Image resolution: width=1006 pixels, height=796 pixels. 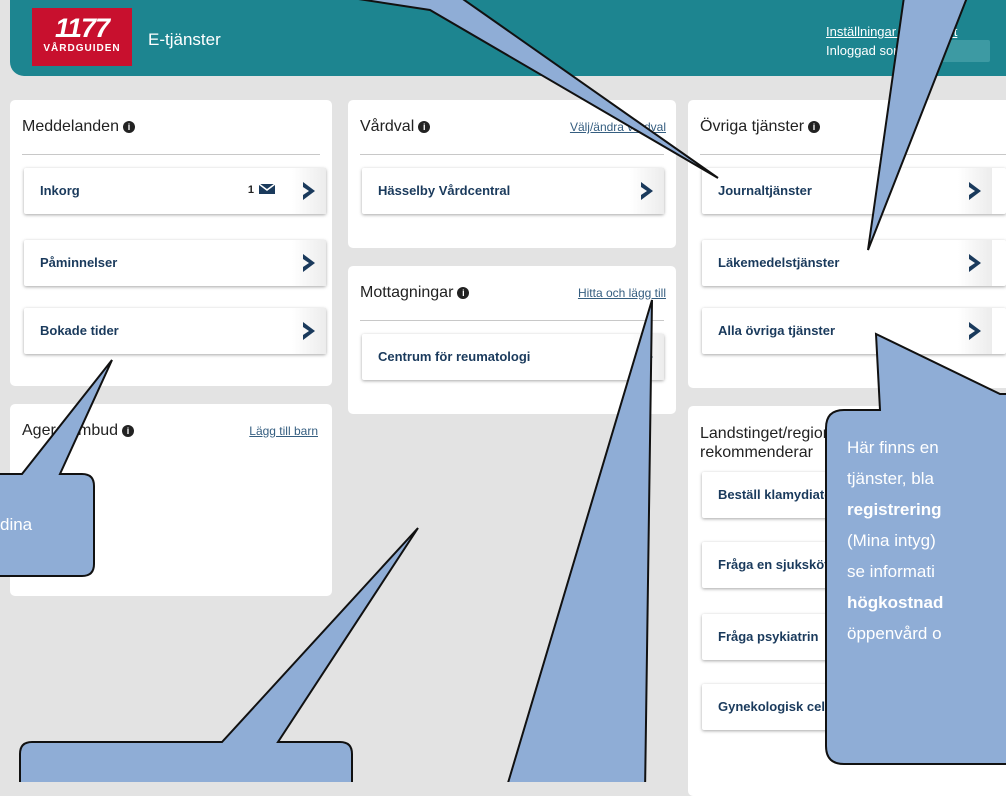 I want to click on callout-pointer-mottagningar, so click(x=580, y=540).